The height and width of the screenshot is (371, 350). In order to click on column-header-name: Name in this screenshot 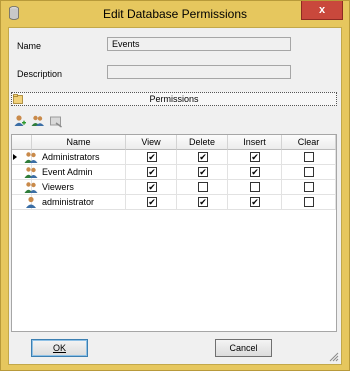, I will do `click(79, 142)`.